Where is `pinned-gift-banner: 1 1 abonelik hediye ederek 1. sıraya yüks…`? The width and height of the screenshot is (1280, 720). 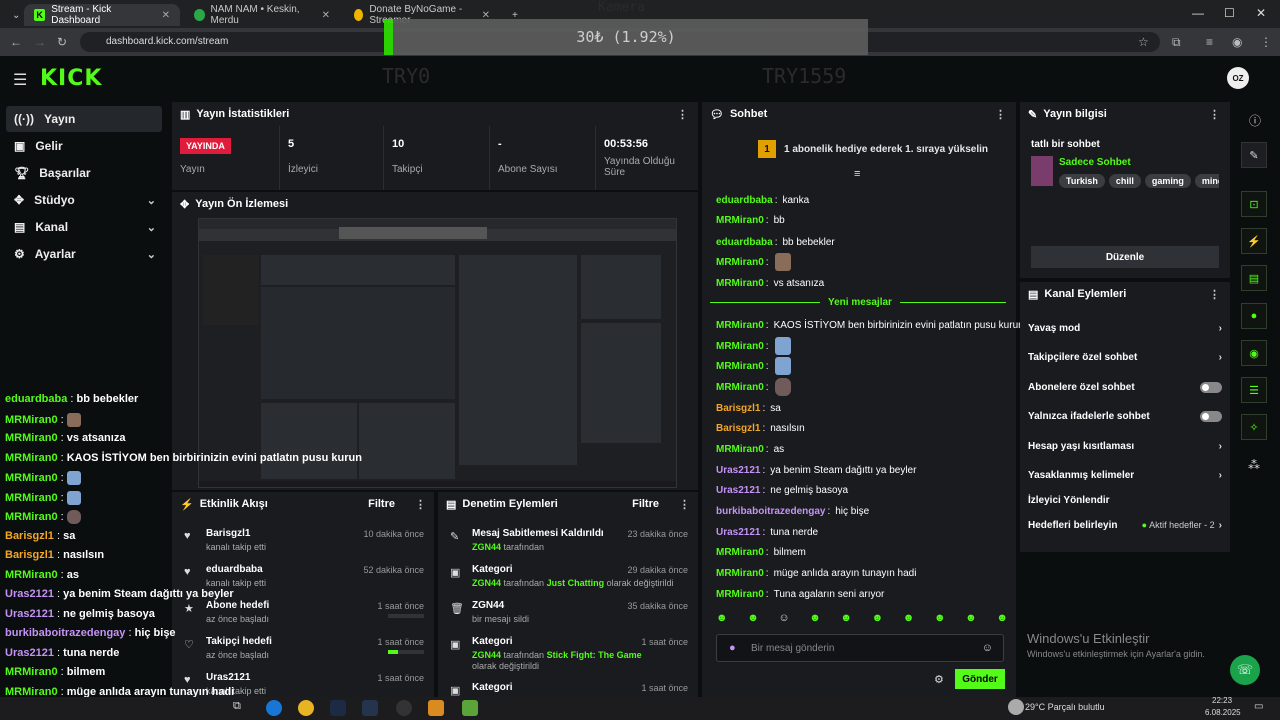
pinned-gift-banner: 1 1 abonelik hediye ederek 1. sıraya yüks… is located at coordinates (873, 149).